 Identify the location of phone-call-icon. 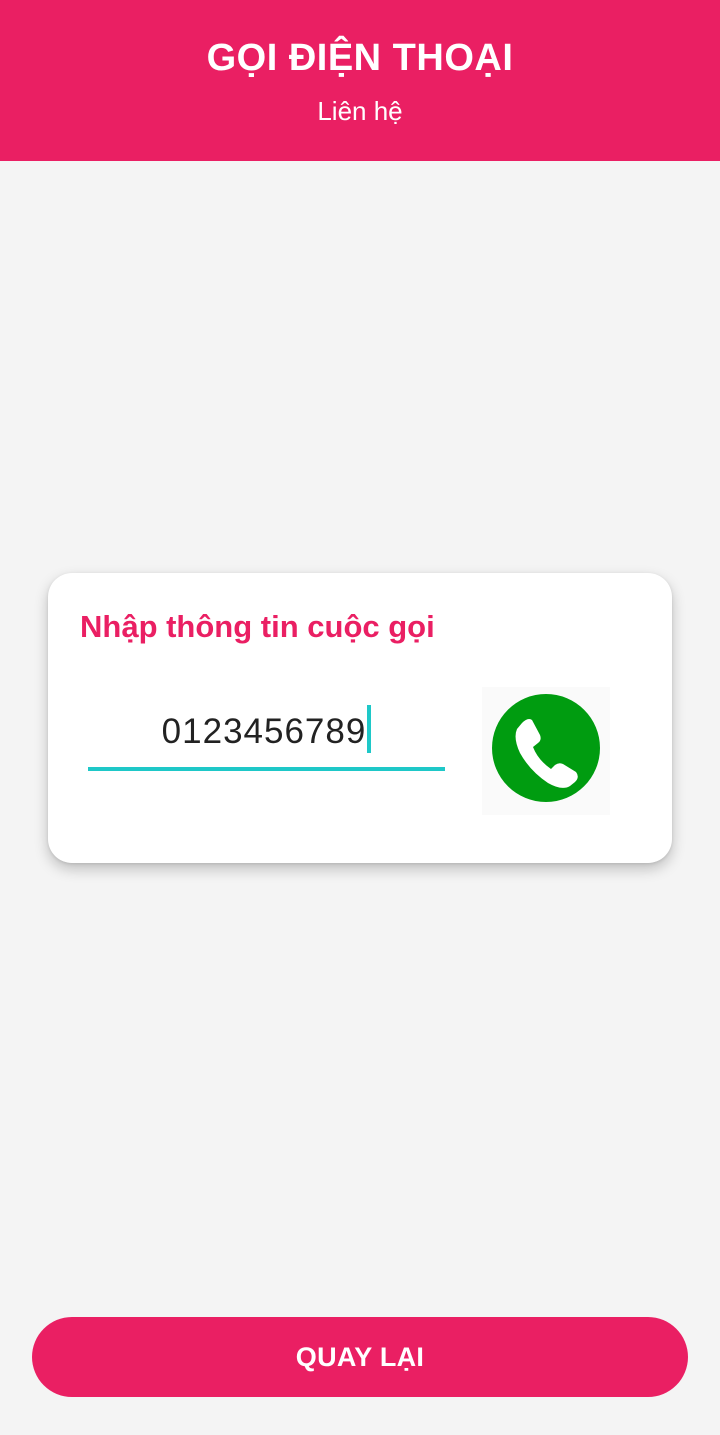
(546, 748).